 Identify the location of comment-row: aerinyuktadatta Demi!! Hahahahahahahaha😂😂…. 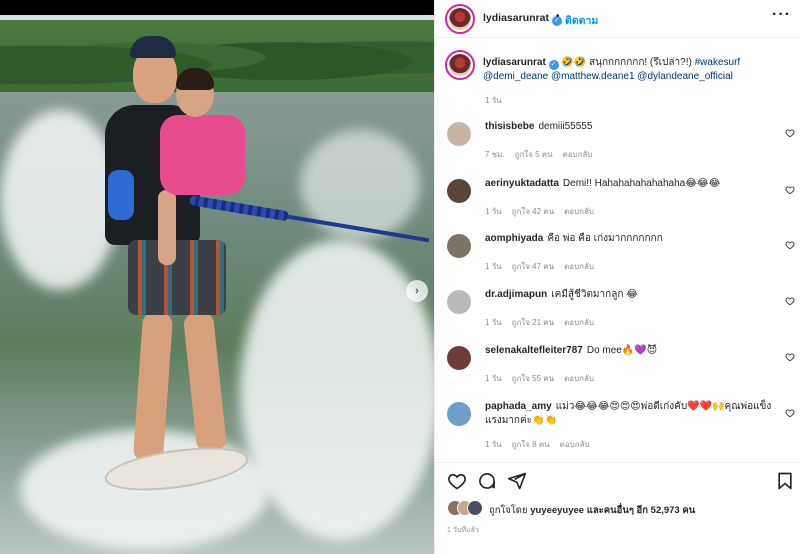
(617, 203).